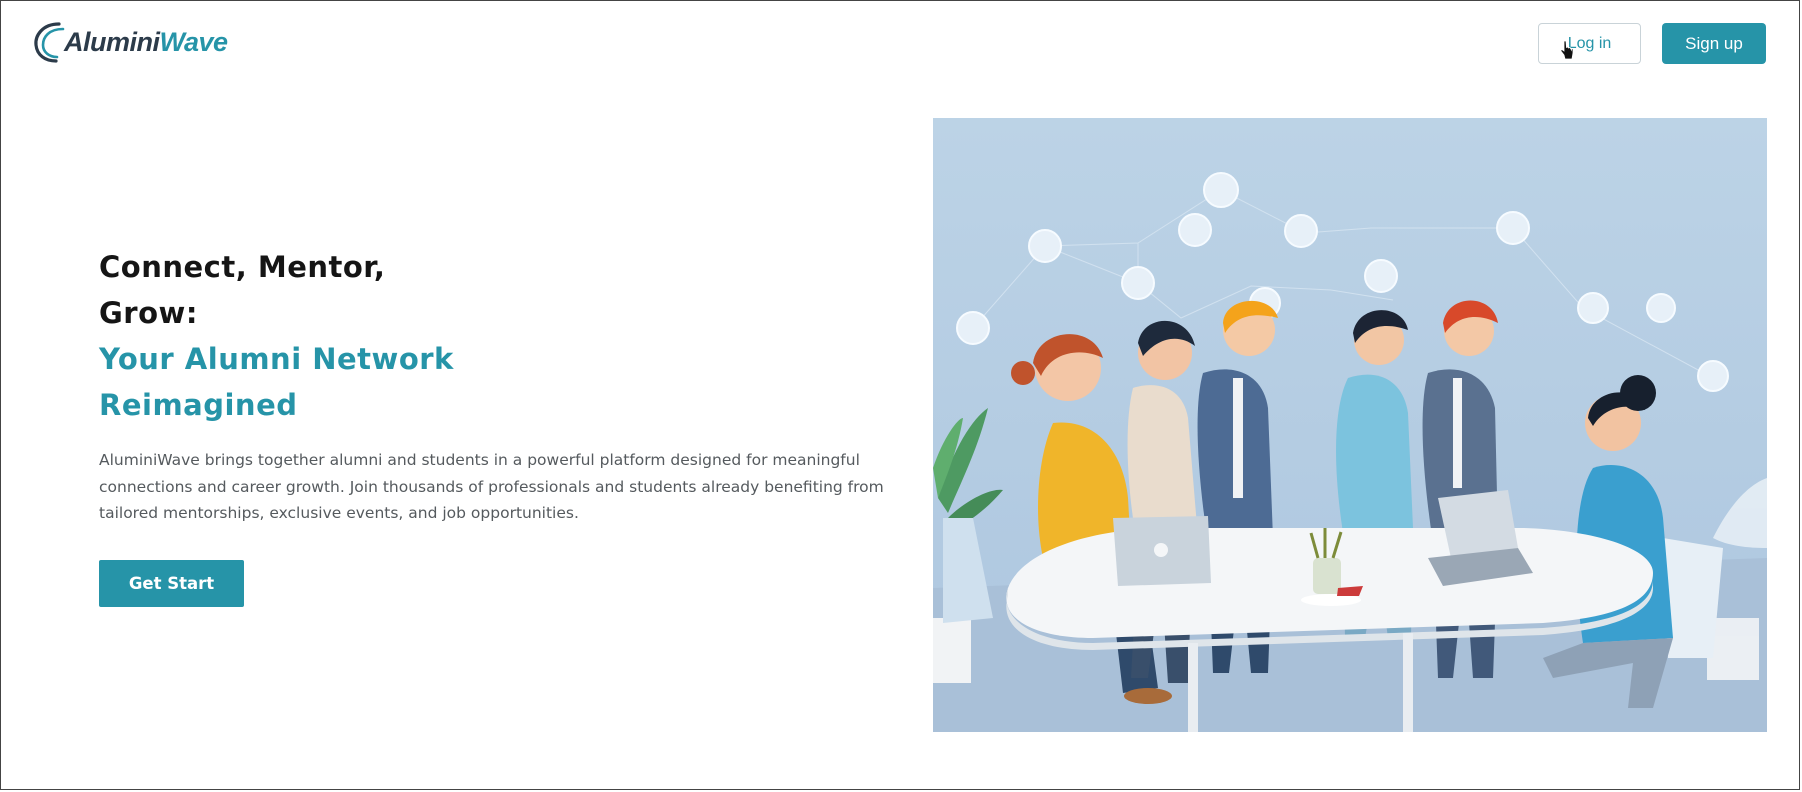  Describe the element at coordinates (1714, 43) in the screenshot. I see `signup-button: Sign up` at that location.